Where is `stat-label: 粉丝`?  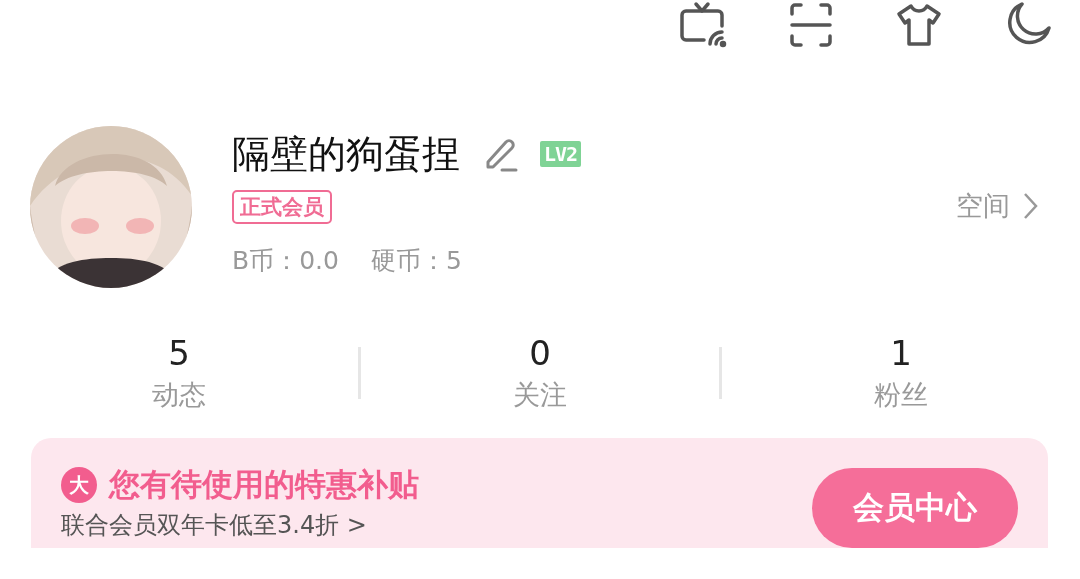 stat-label: 粉丝 is located at coordinates (901, 395).